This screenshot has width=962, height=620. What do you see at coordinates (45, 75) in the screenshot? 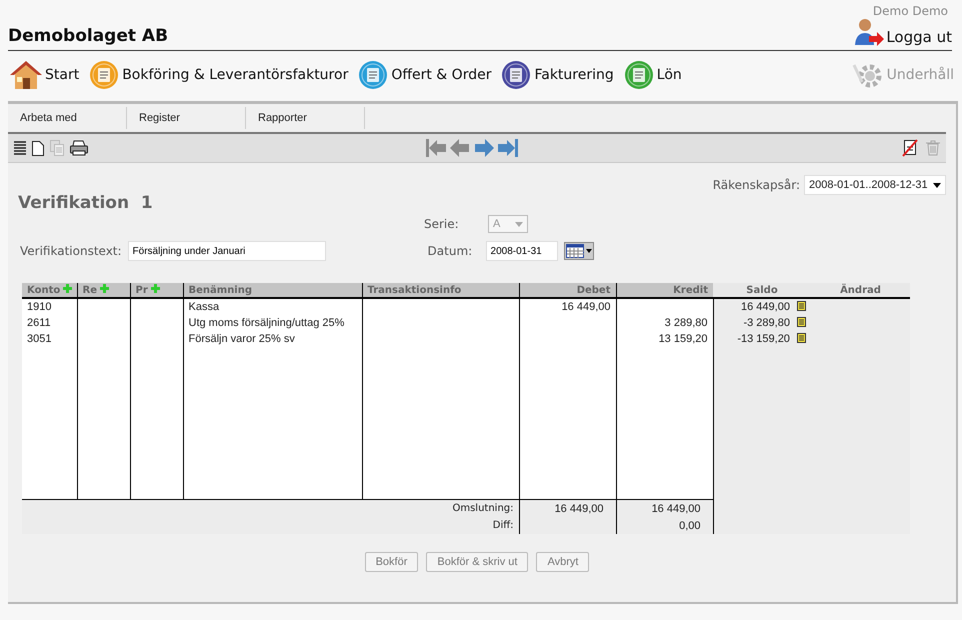
I see `nav-item: Start` at bounding box center [45, 75].